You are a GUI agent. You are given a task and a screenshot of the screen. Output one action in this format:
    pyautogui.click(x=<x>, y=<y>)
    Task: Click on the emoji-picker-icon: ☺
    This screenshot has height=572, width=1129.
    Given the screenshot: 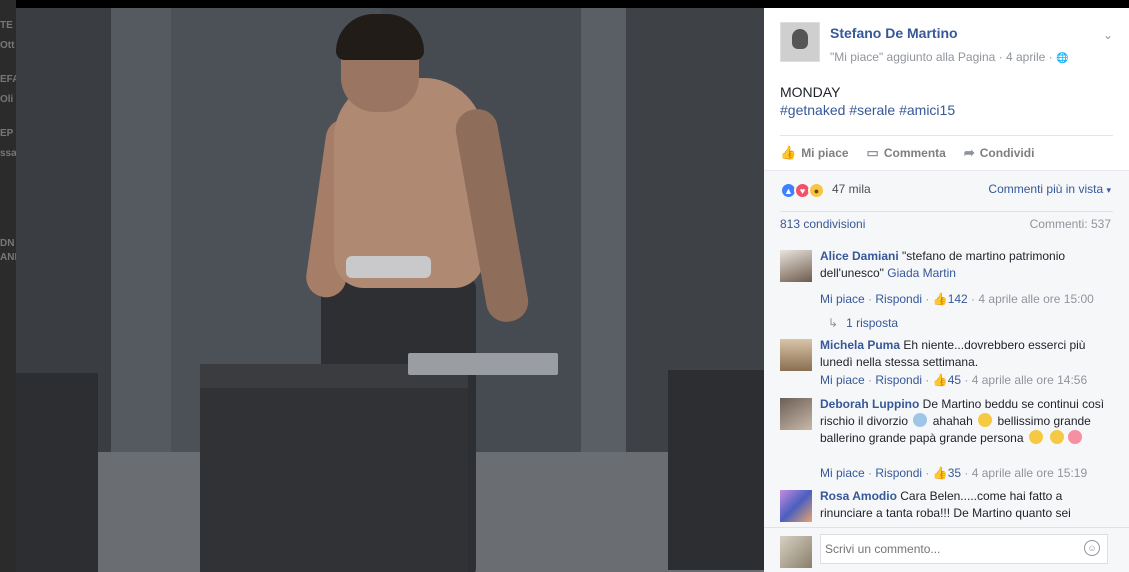 What is the action you would take?
    pyautogui.click(x=1092, y=548)
    